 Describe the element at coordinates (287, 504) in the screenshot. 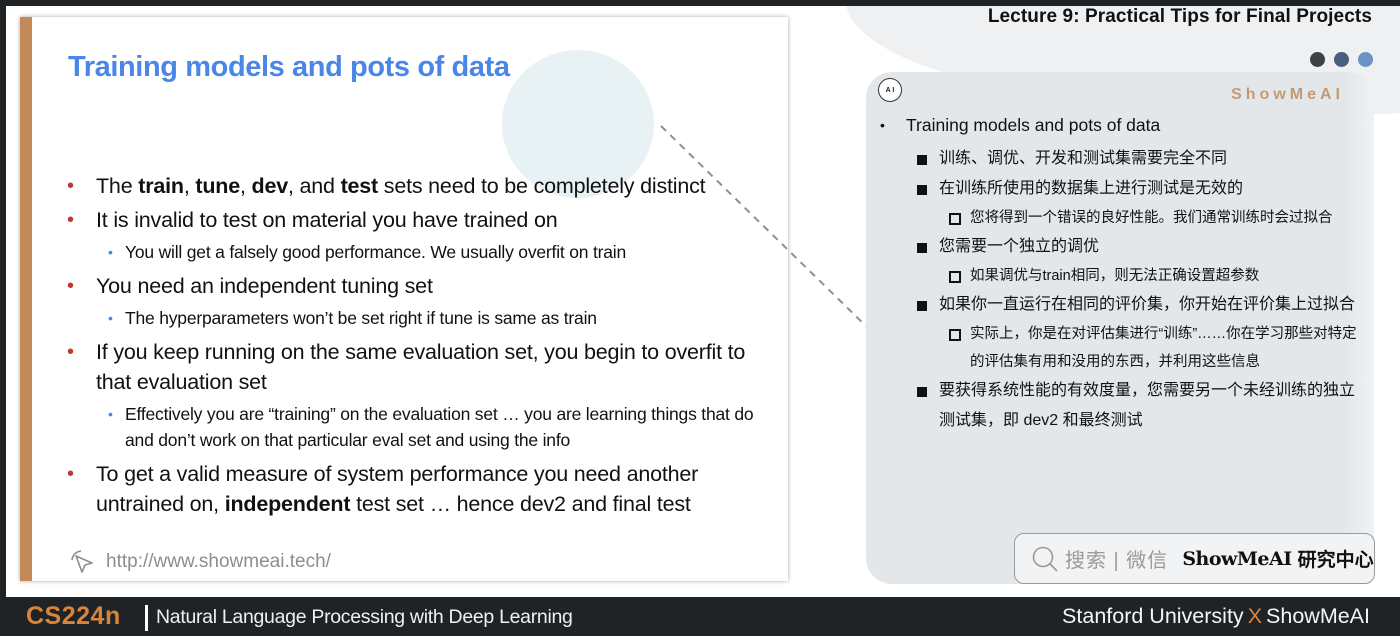

I see `bold-term: independent` at that location.